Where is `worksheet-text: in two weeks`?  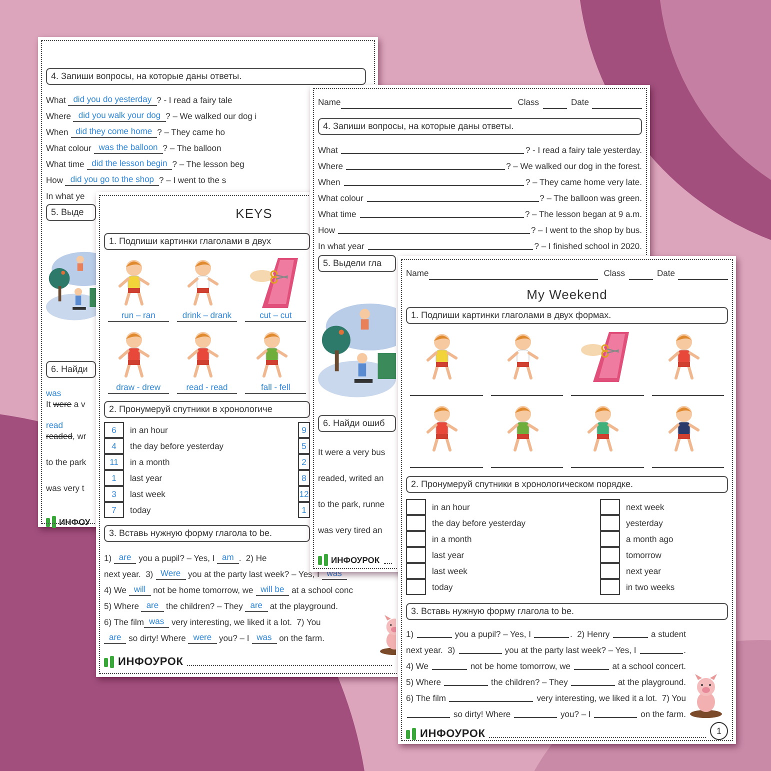 worksheet-text: in two weeks is located at coordinates (650, 587).